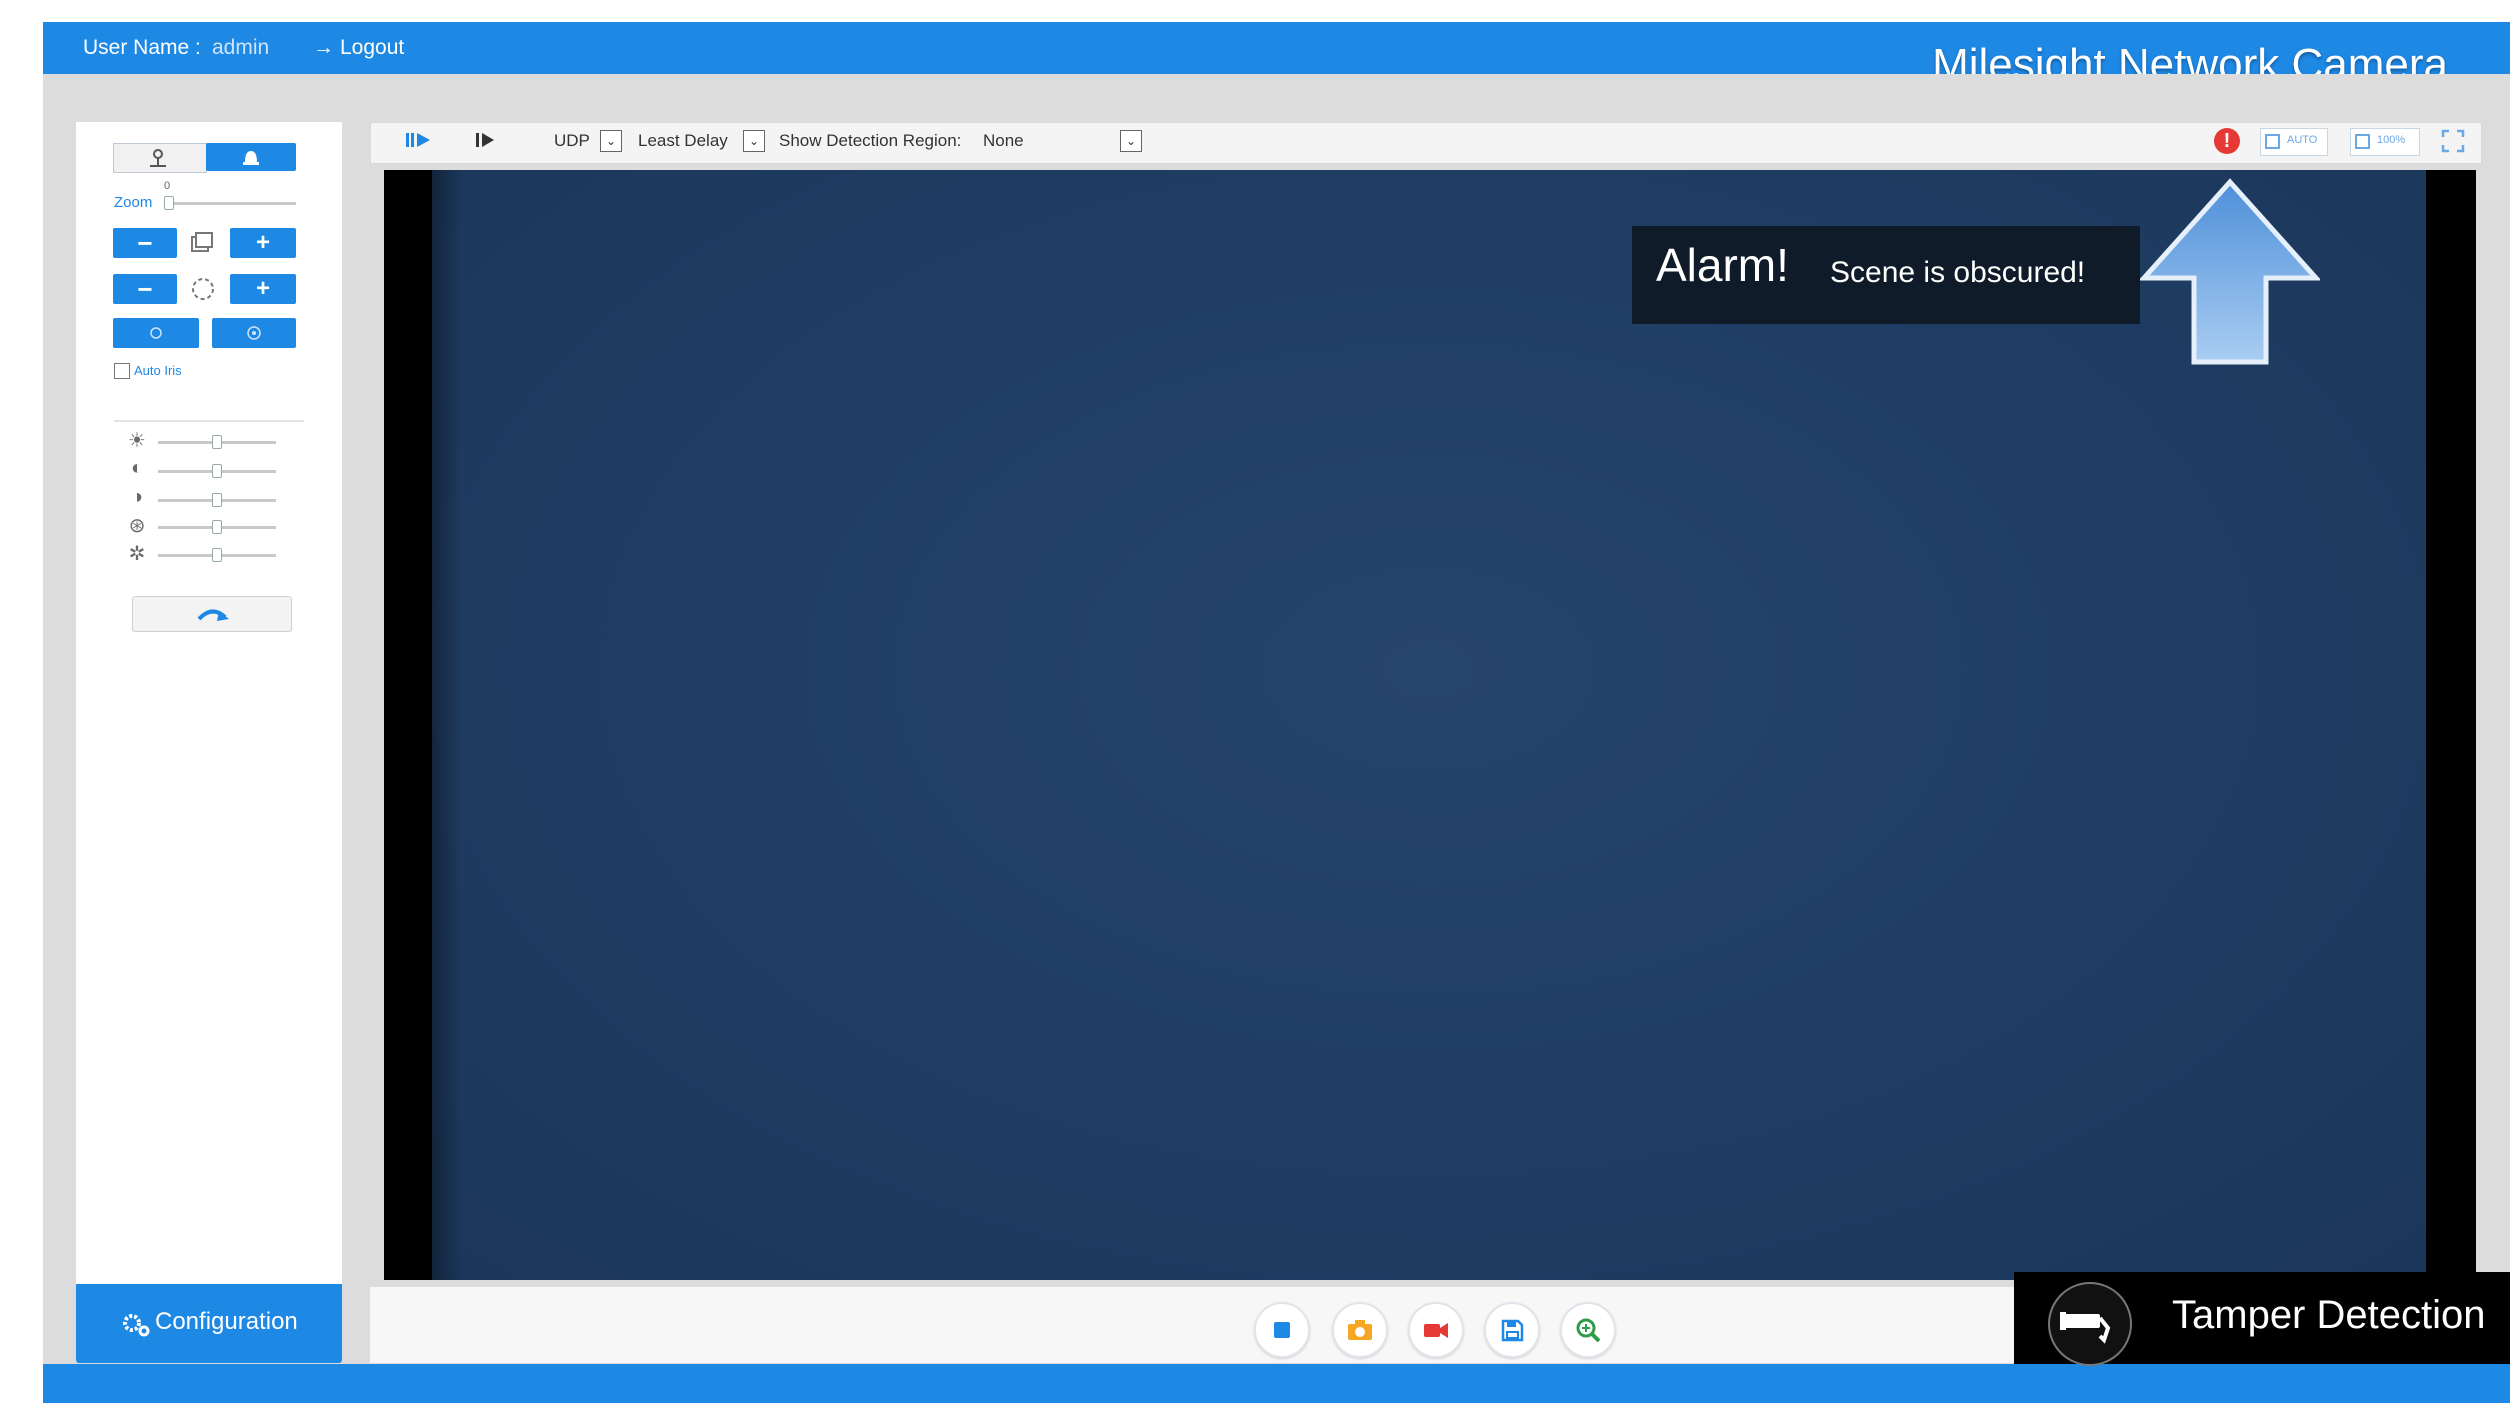  What do you see at coordinates (1722, 265) in the screenshot?
I see `alarm-title: Alarm!` at bounding box center [1722, 265].